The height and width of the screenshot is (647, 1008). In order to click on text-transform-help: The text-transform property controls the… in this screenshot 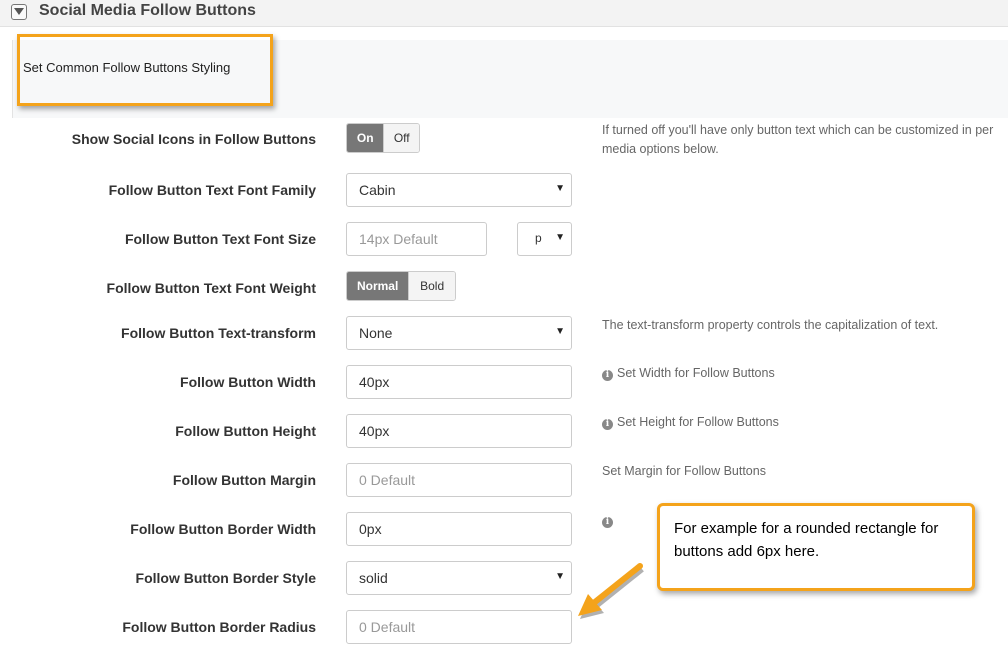, I will do `click(770, 325)`.